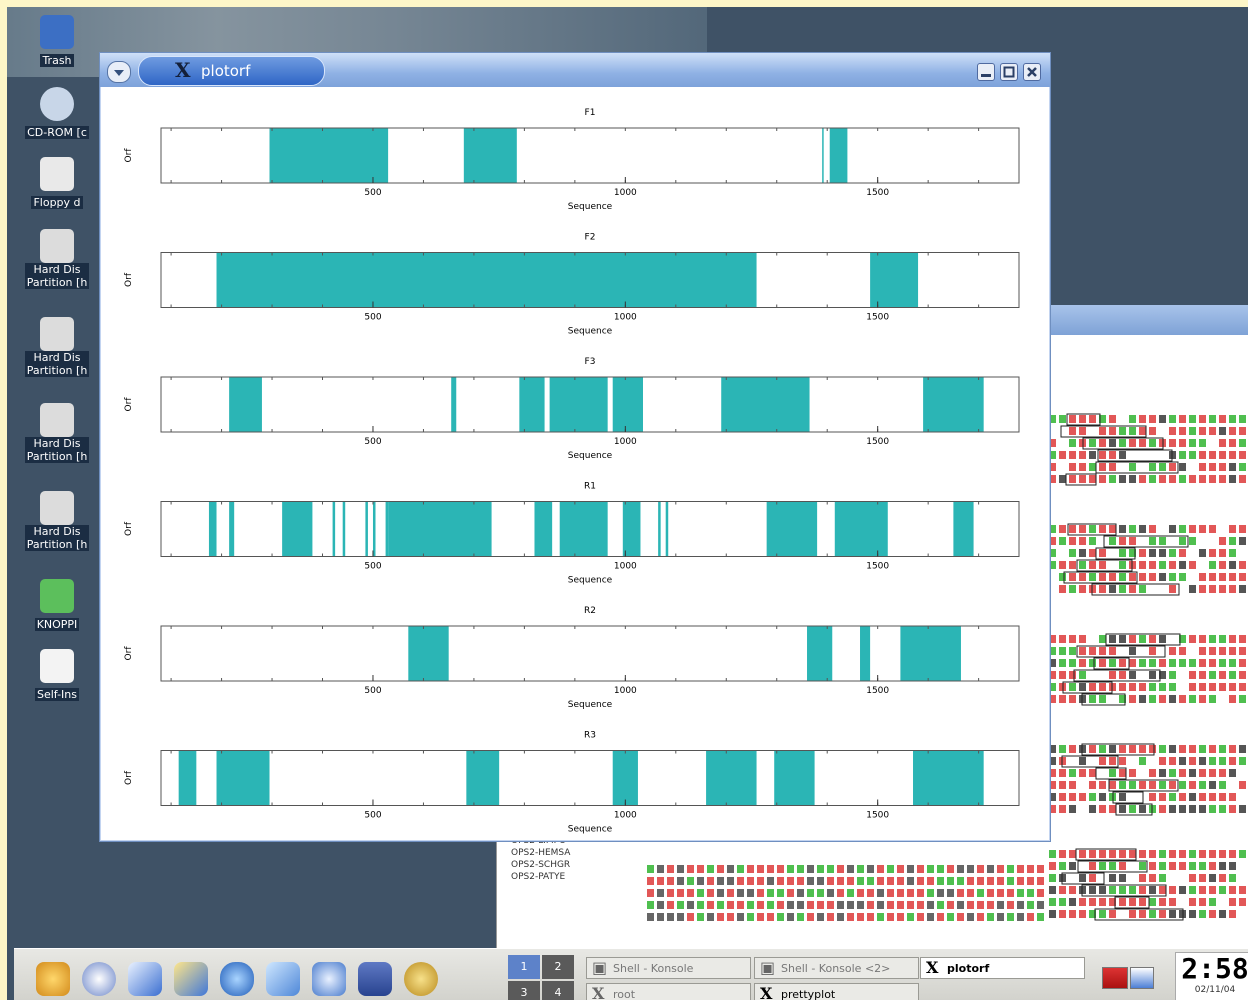 The width and height of the screenshot is (1248, 1000). What do you see at coordinates (986, 72) in the screenshot?
I see `minimize-button` at bounding box center [986, 72].